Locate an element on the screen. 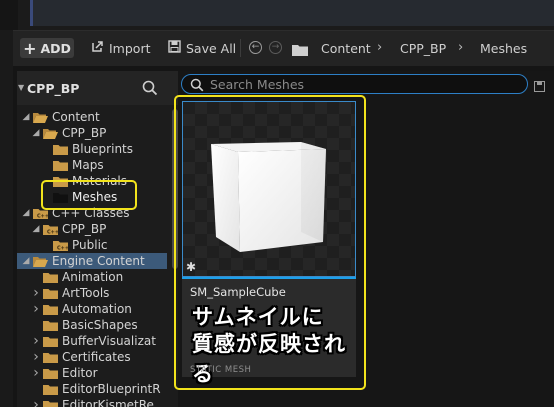 The image size is (554, 407). forward-arrow-icon: → is located at coordinates (276, 47).